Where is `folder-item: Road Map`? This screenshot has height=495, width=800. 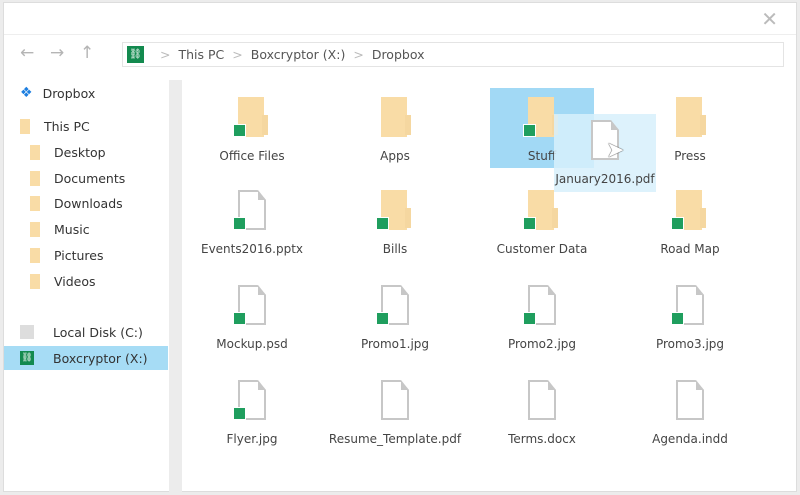
folder-item: Road Map is located at coordinates (690, 223).